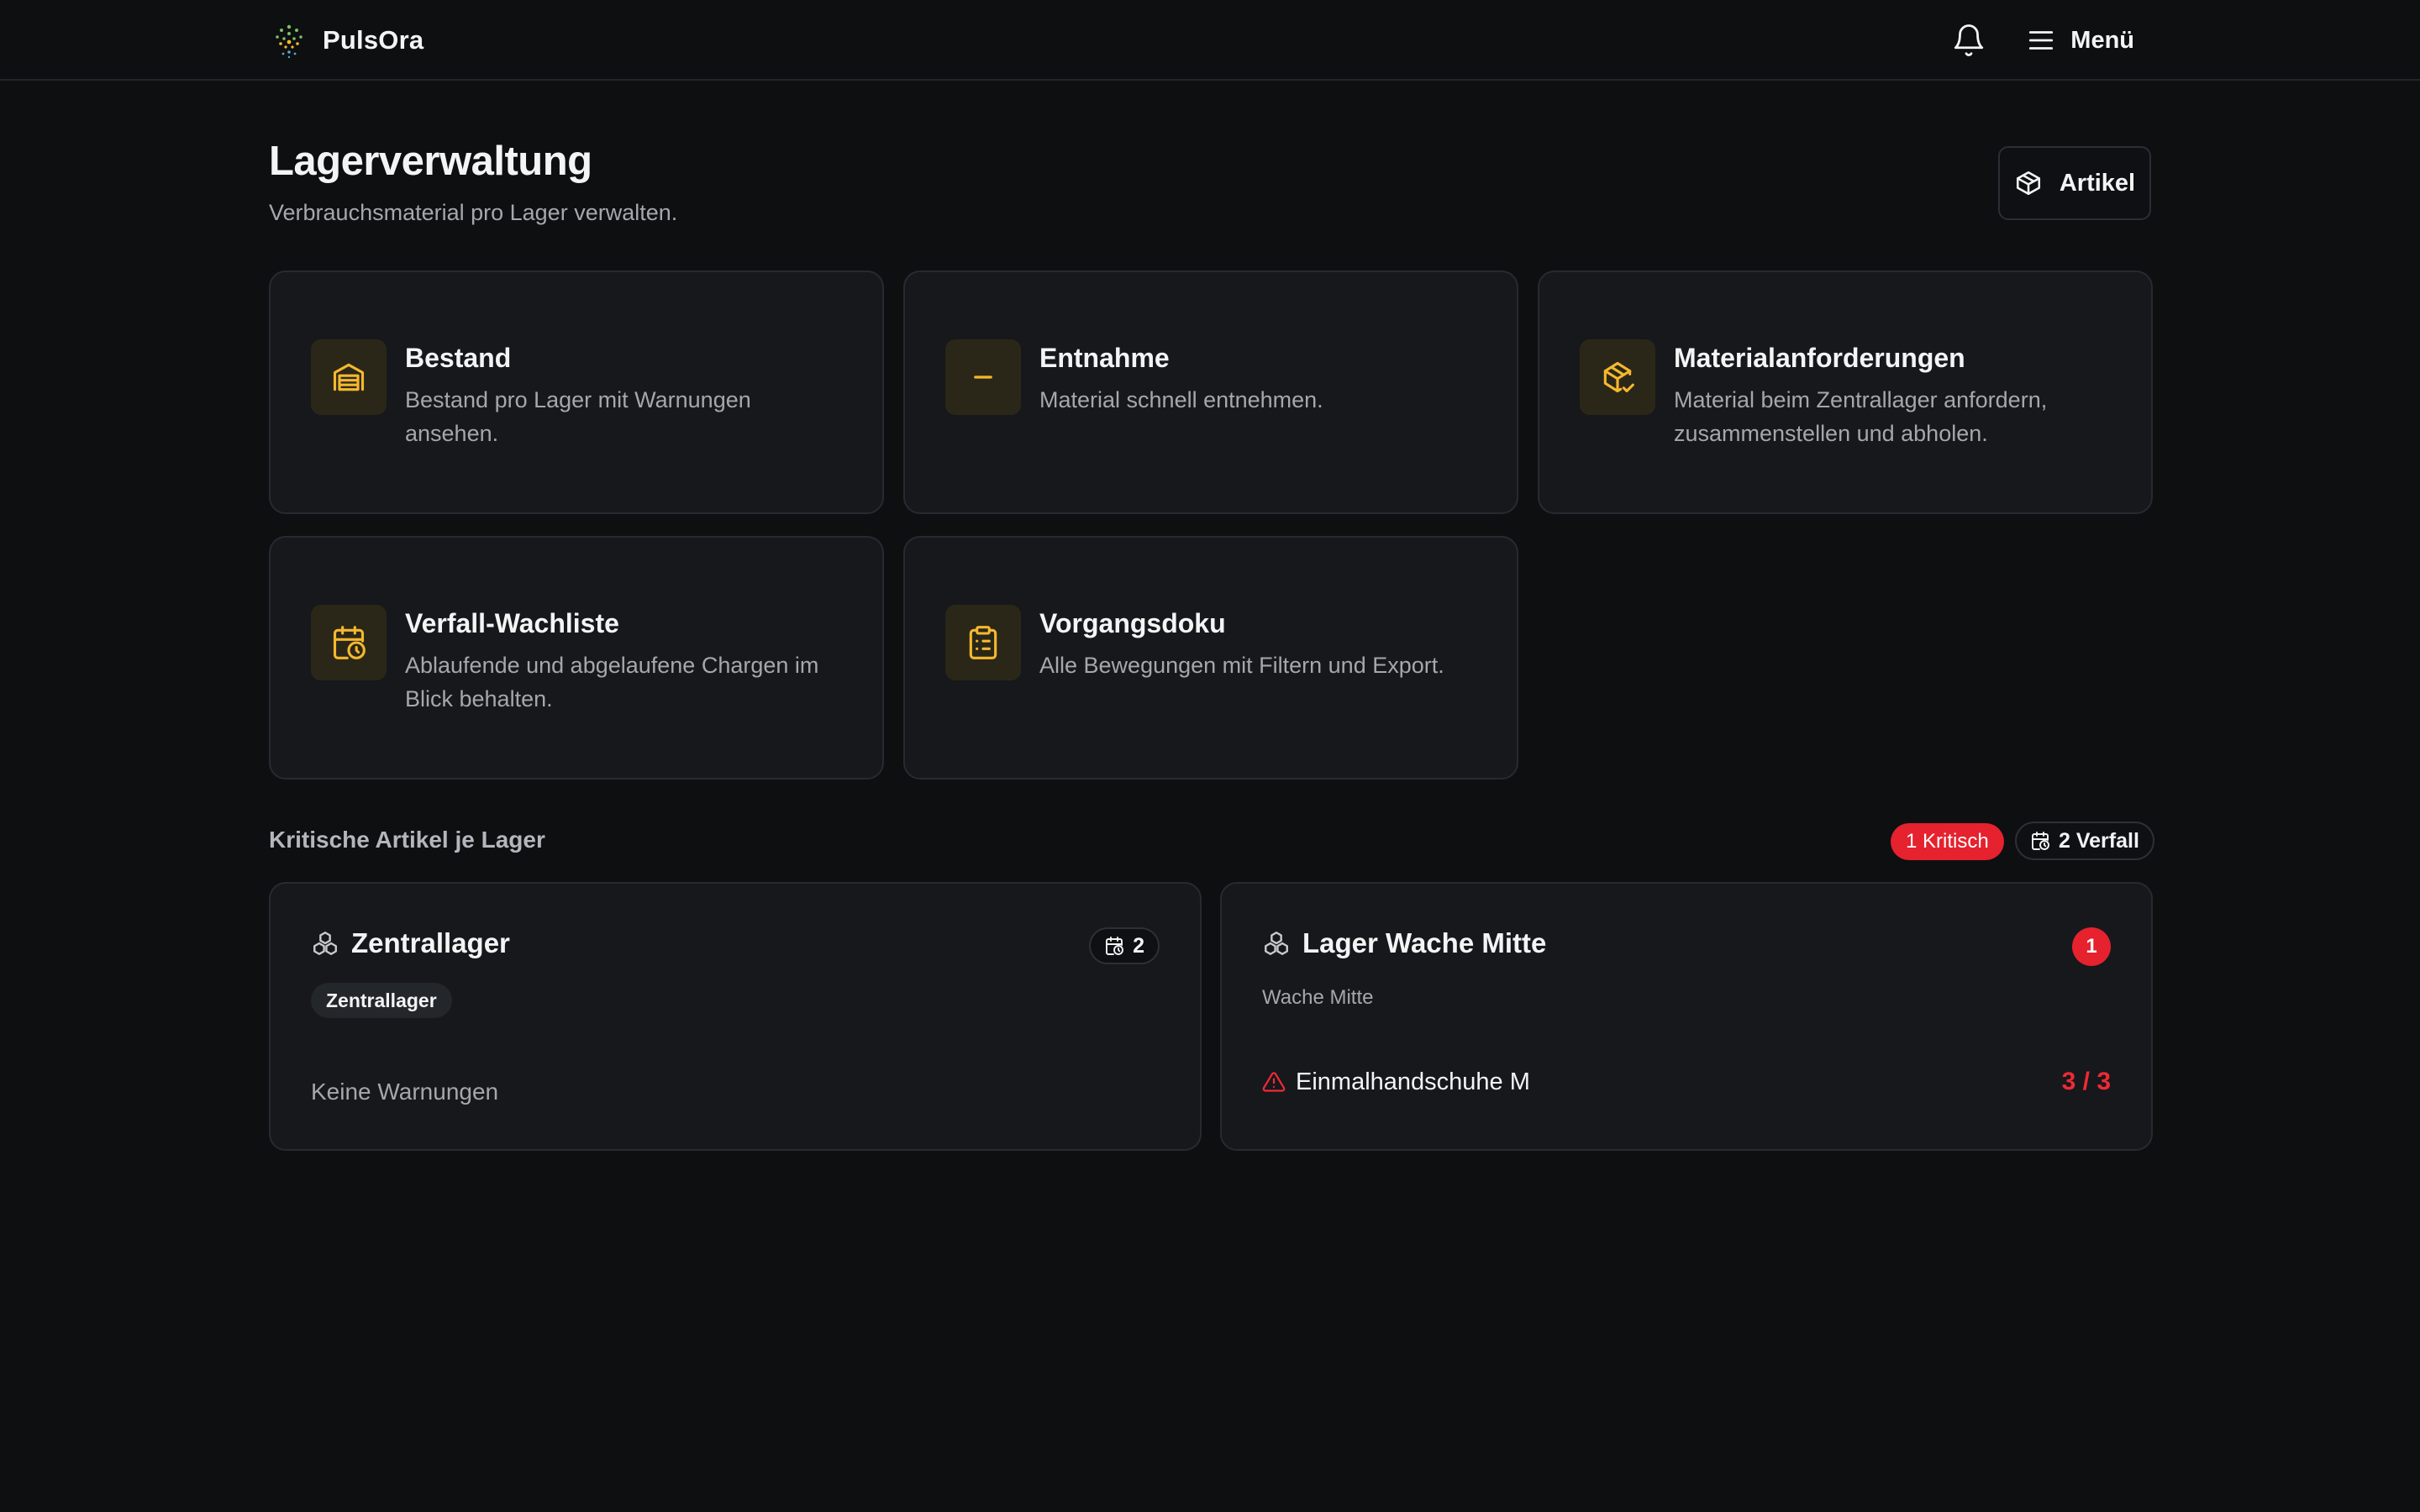  What do you see at coordinates (2099, 840) in the screenshot?
I see `expiry-badge-label: 2 Verfall` at bounding box center [2099, 840].